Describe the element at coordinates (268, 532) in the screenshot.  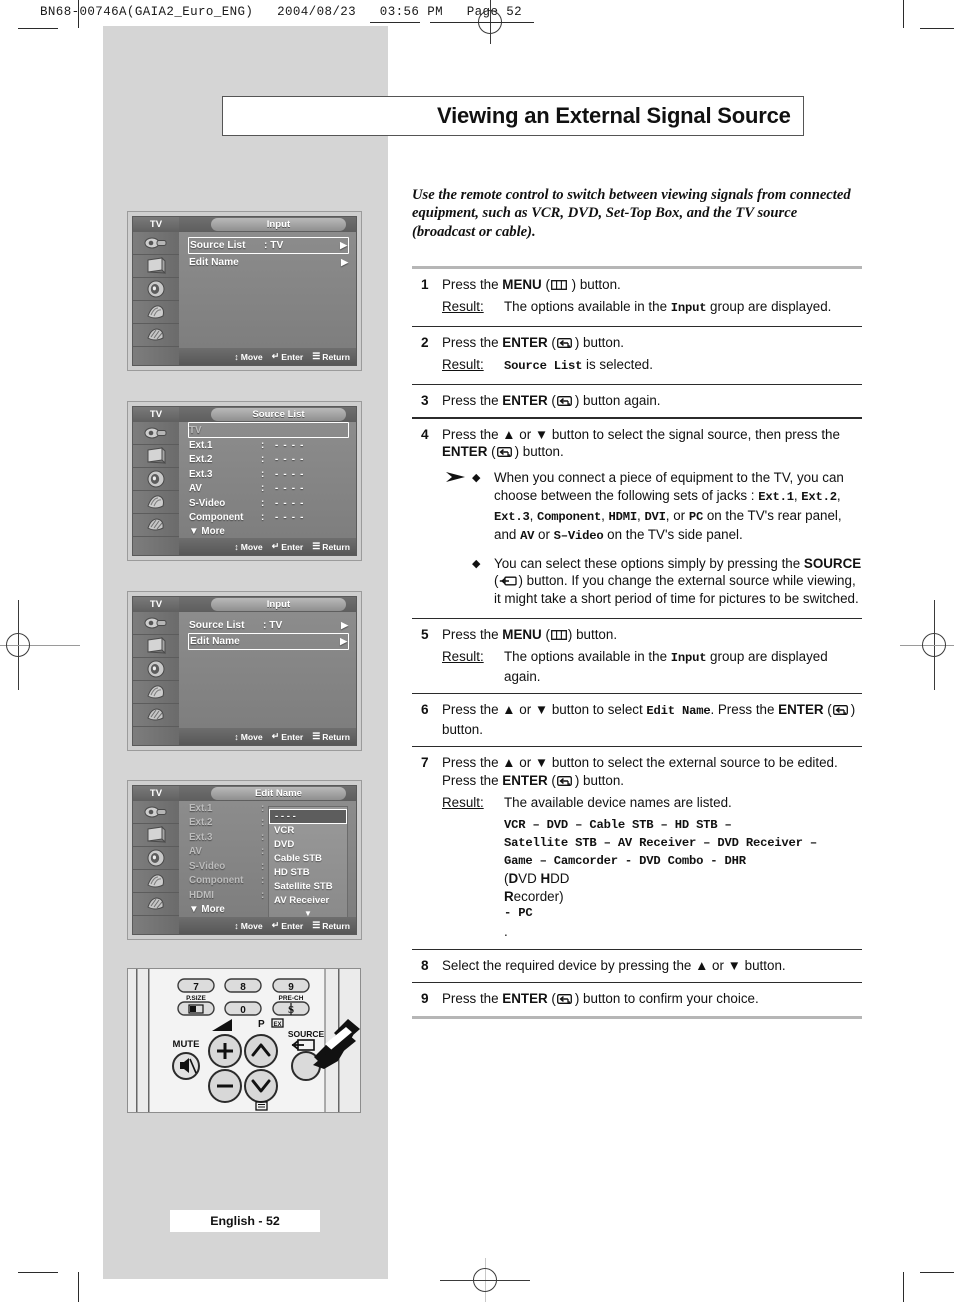
I see `osd-more-indicator: ▼ More` at that location.